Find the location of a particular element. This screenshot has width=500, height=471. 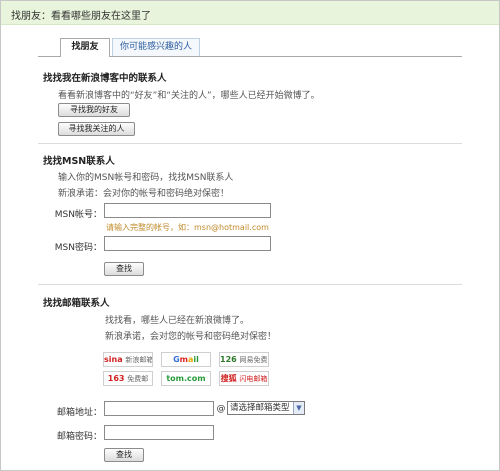

msn-password-input is located at coordinates (187, 243).